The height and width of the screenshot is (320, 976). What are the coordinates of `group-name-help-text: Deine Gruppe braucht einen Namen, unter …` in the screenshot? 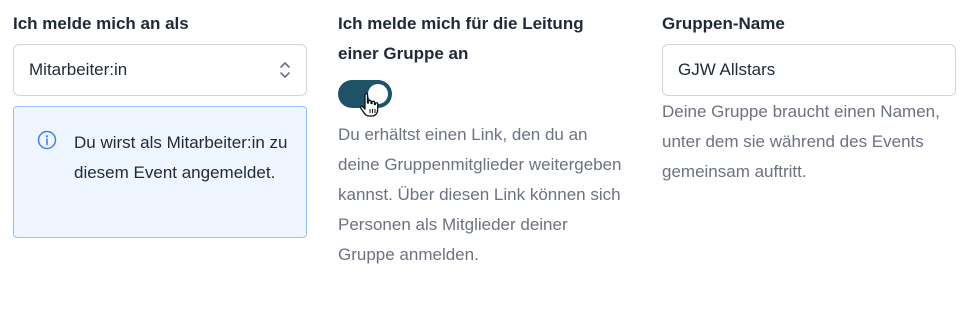 It's located at (801, 141).